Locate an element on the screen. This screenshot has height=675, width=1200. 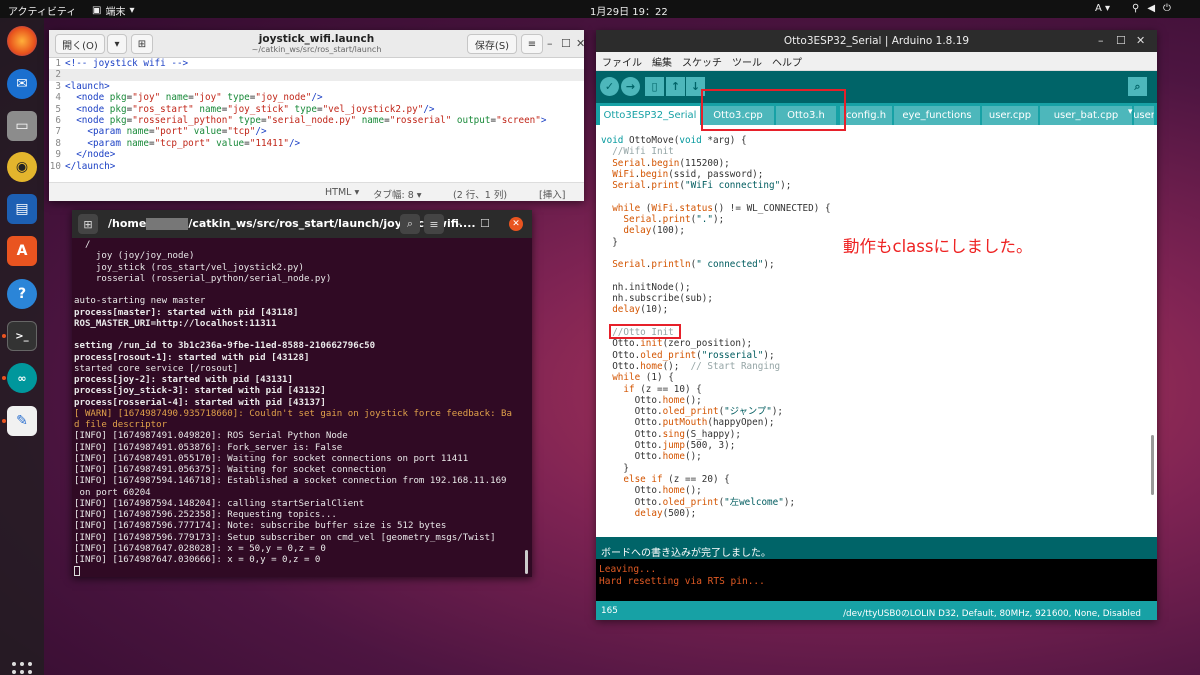
code-line: Otto.home(); is located at coordinates (716, 400).